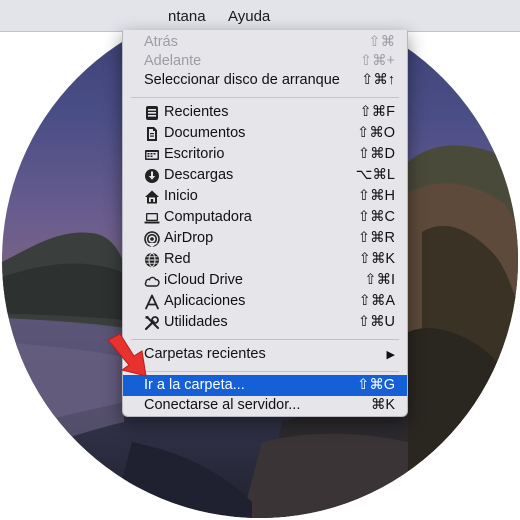 This screenshot has width=520, height=520. What do you see at coordinates (265, 259) in the screenshot?
I see `menu-item-network: Red ⇧⌘K` at bounding box center [265, 259].